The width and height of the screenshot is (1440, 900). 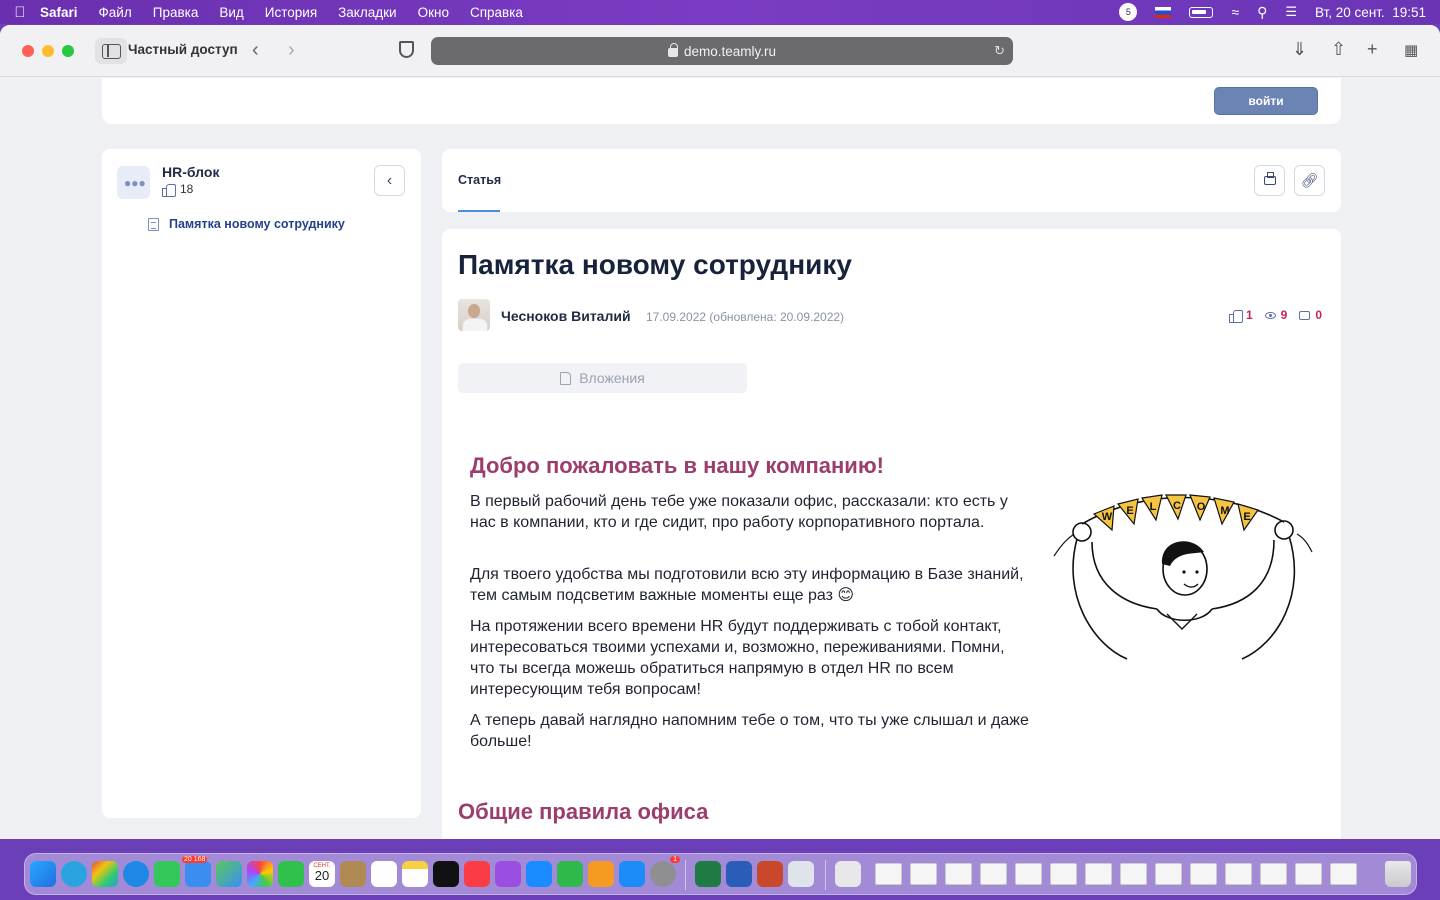 I want to click on banner-letter: E, so click(x=1129, y=511).